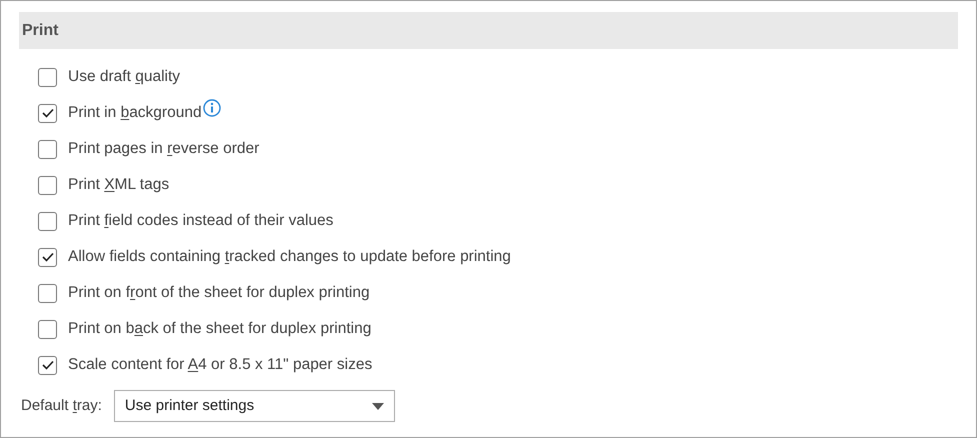  Describe the element at coordinates (211, 108) in the screenshot. I see `info-icon` at that location.